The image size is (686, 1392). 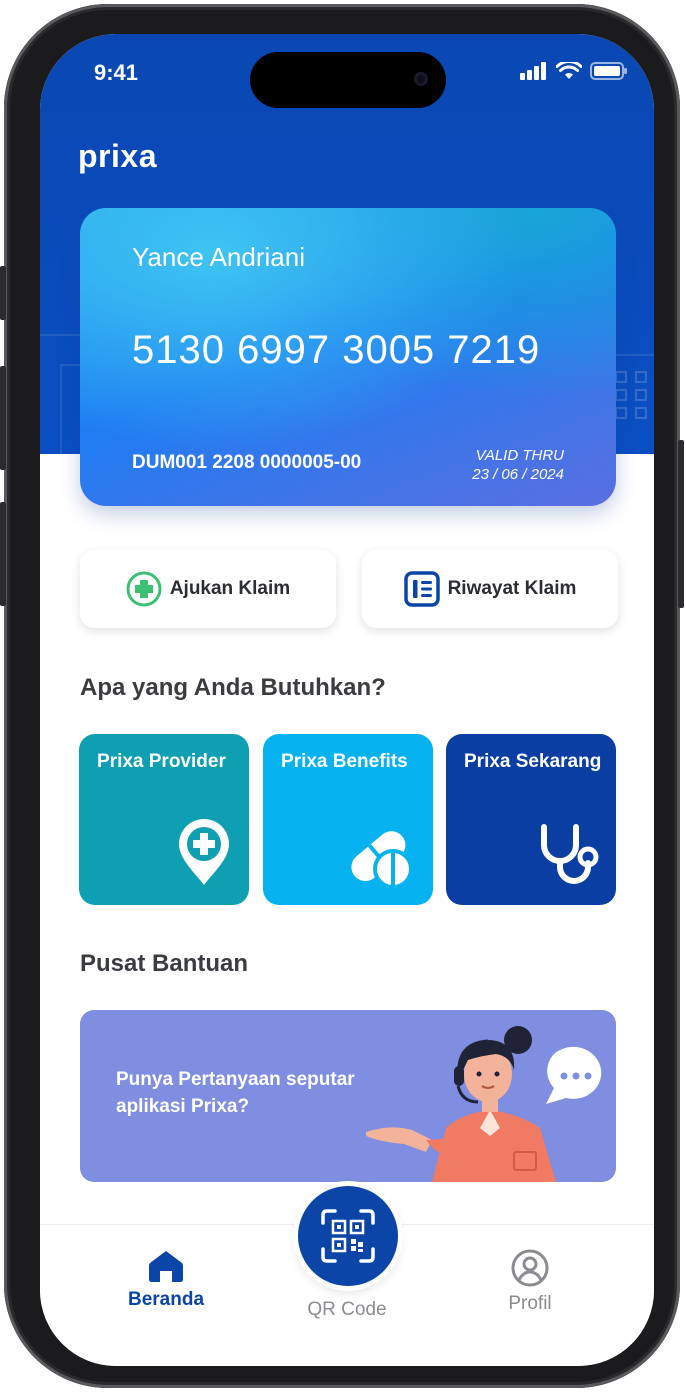 What do you see at coordinates (164, 963) in the screenshot?
I see `help-section-title: Pusat Bantuan` at bounding box center [164, 963].